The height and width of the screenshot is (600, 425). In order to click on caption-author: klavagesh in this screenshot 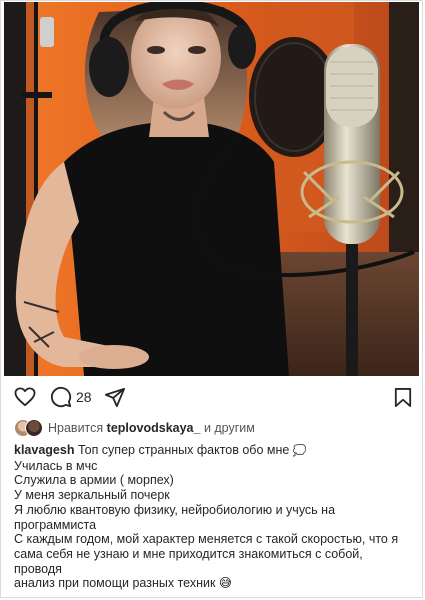, I will do `click(44, 450)`.